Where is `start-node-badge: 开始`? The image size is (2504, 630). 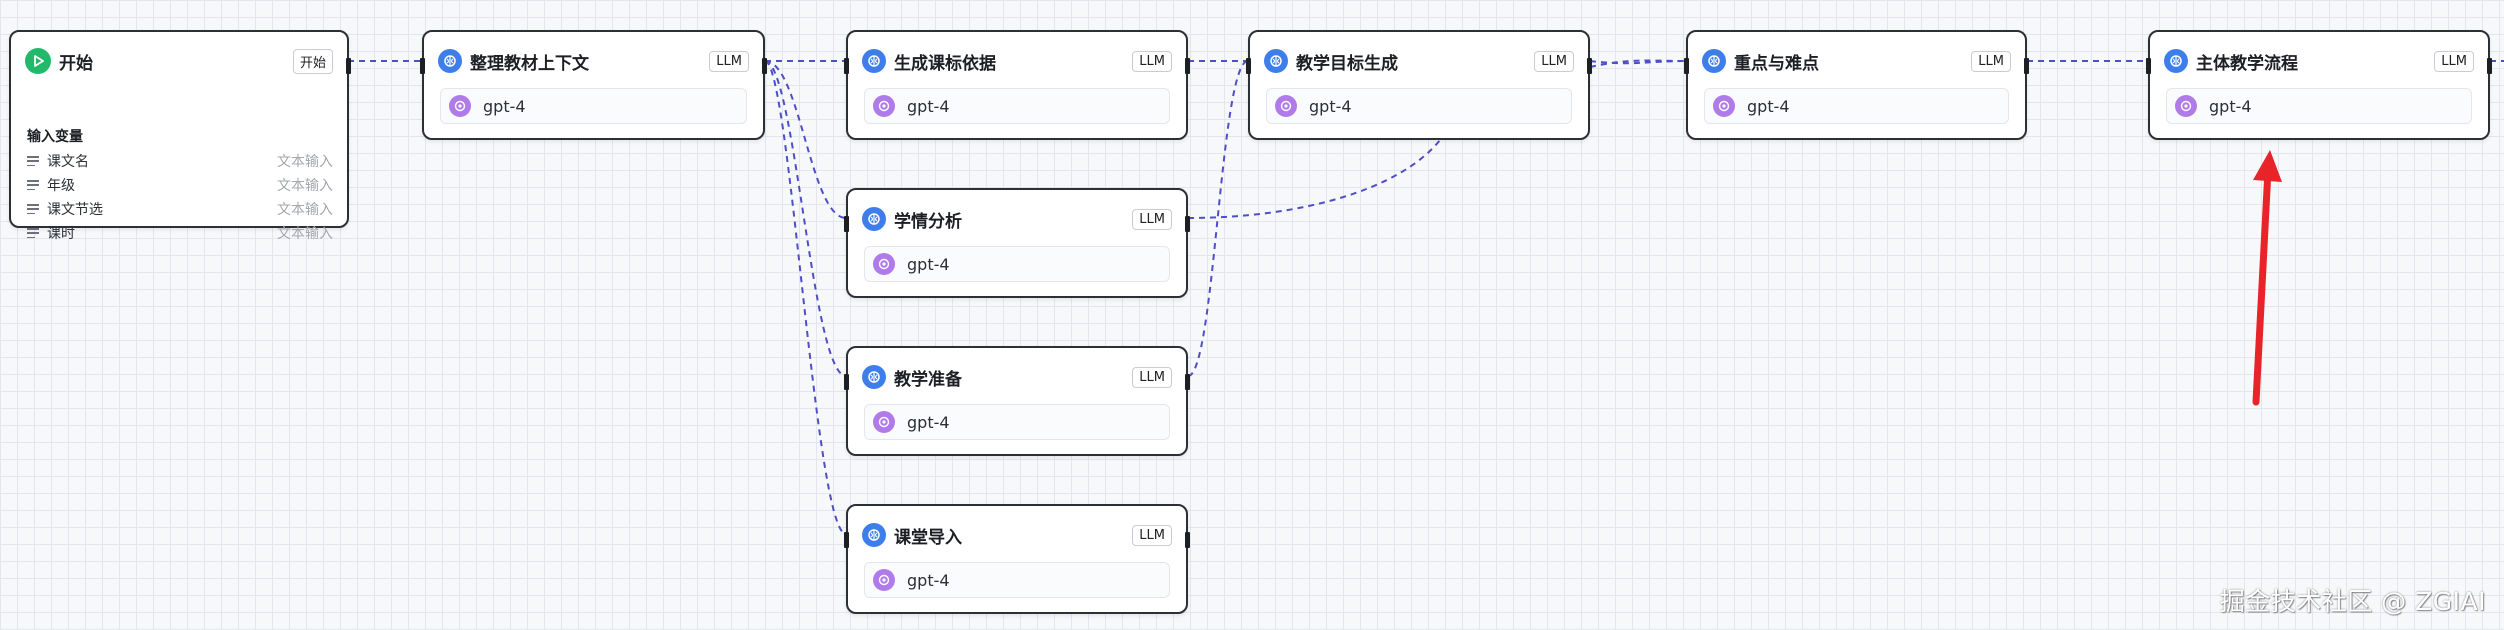 start-node-badge: 开始 is located at coordinates (312, 61).